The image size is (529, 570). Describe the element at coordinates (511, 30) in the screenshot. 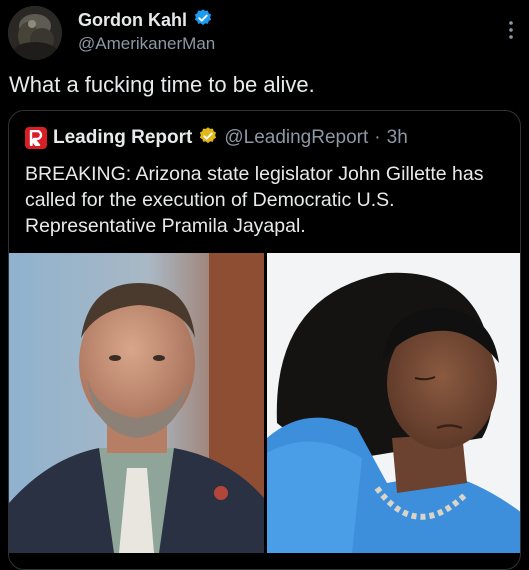

I see `more-options-icon` at that location.